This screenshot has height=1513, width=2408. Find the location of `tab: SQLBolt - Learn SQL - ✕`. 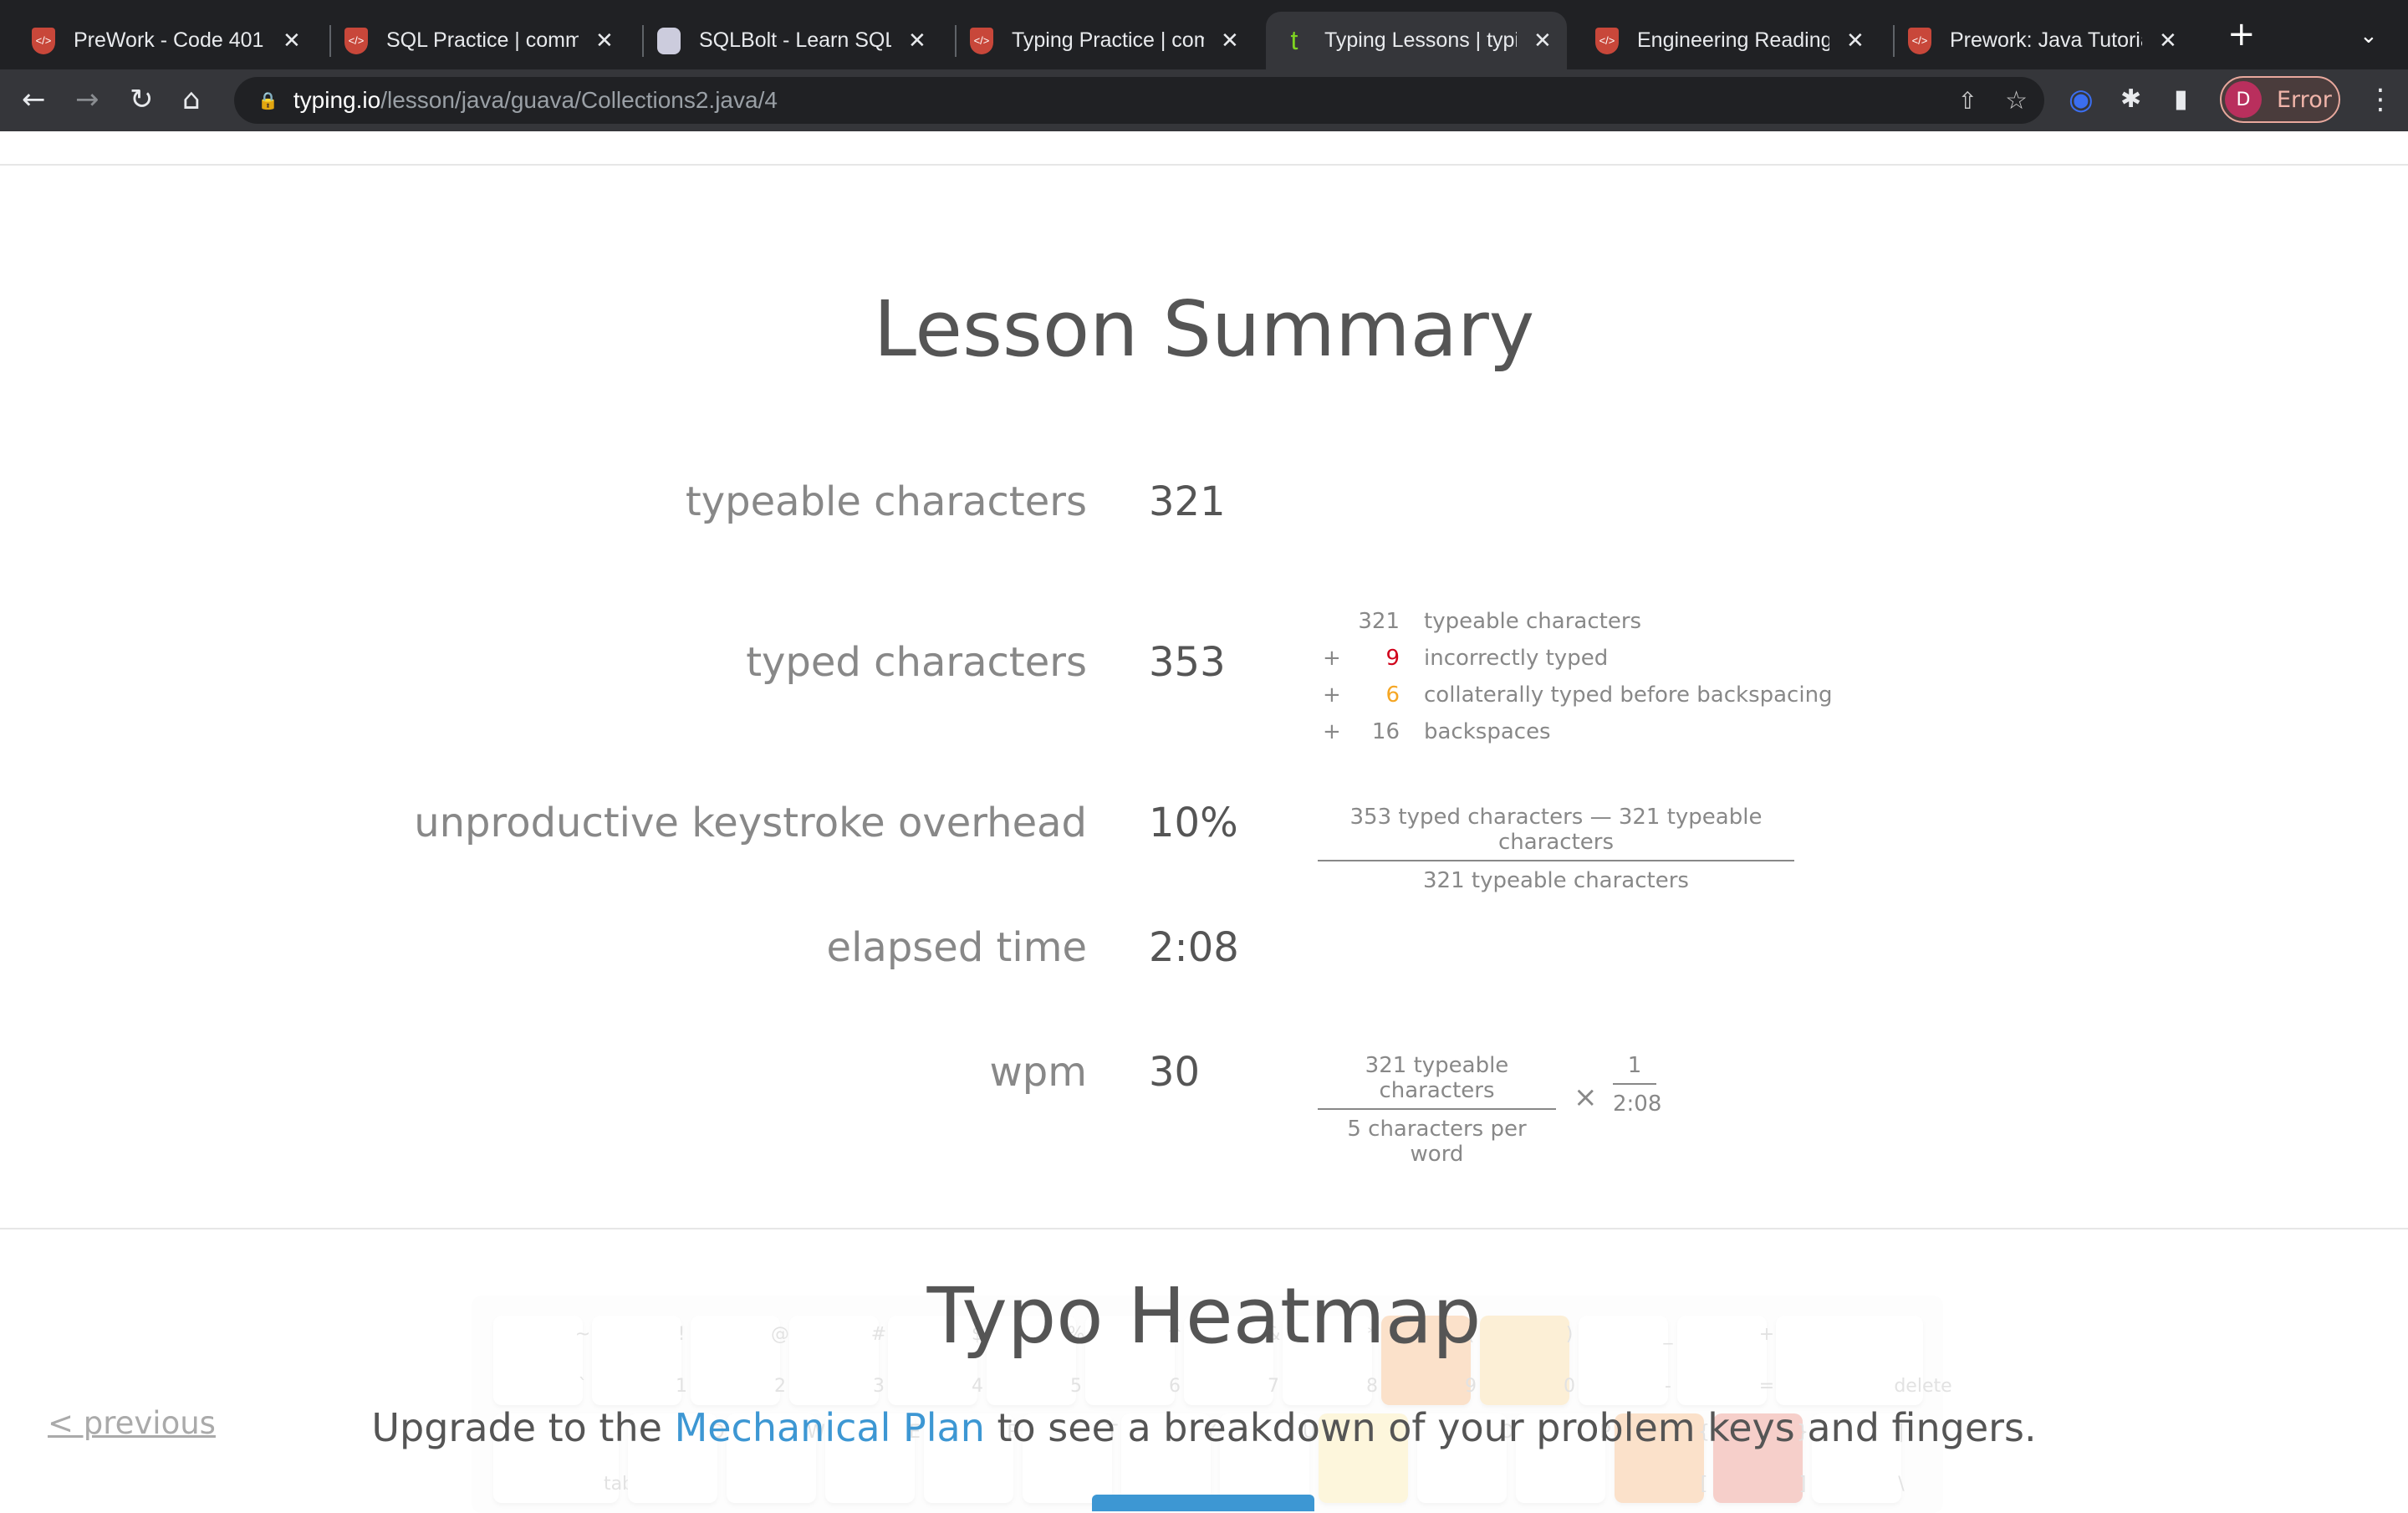

tab: SQLBolt - Learn SQL - ✕ is located at coordinates (775, 40).